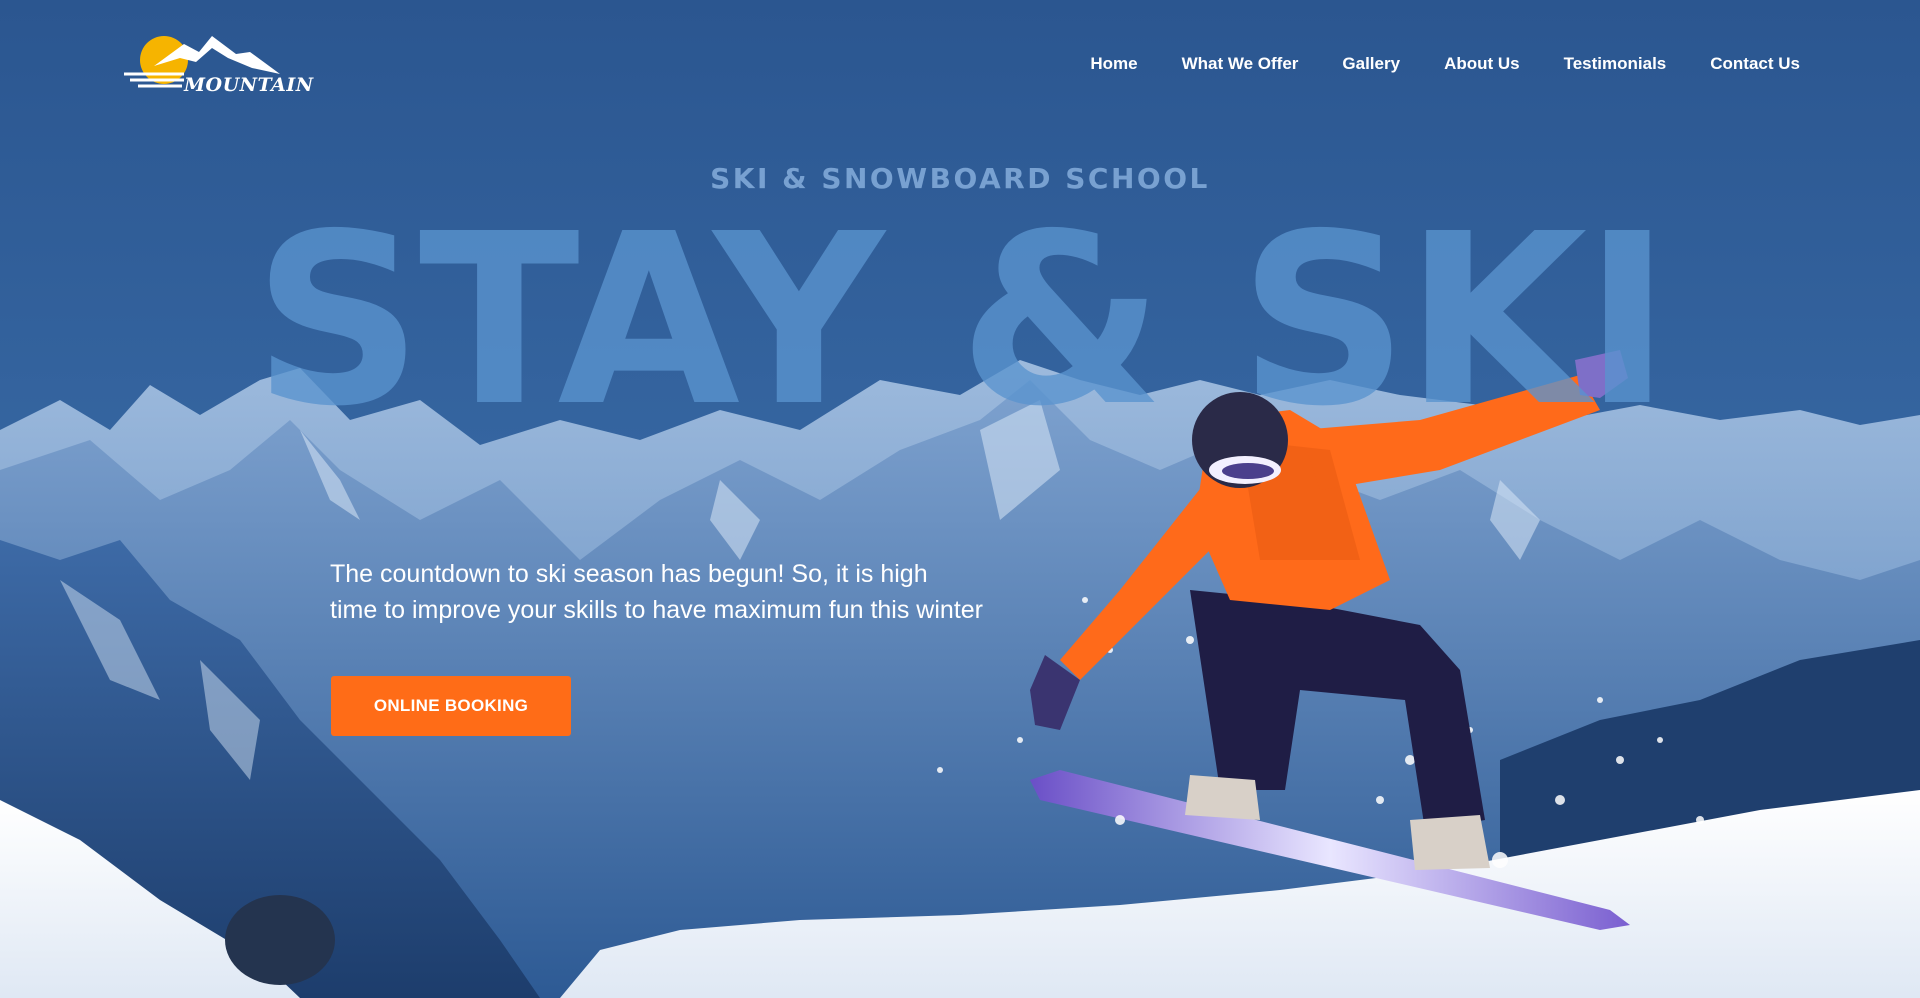  Describe the element at coordinates (451, 706) in the screenshot. I see `online-booking-button: ONLINE BOOKING` at that location.